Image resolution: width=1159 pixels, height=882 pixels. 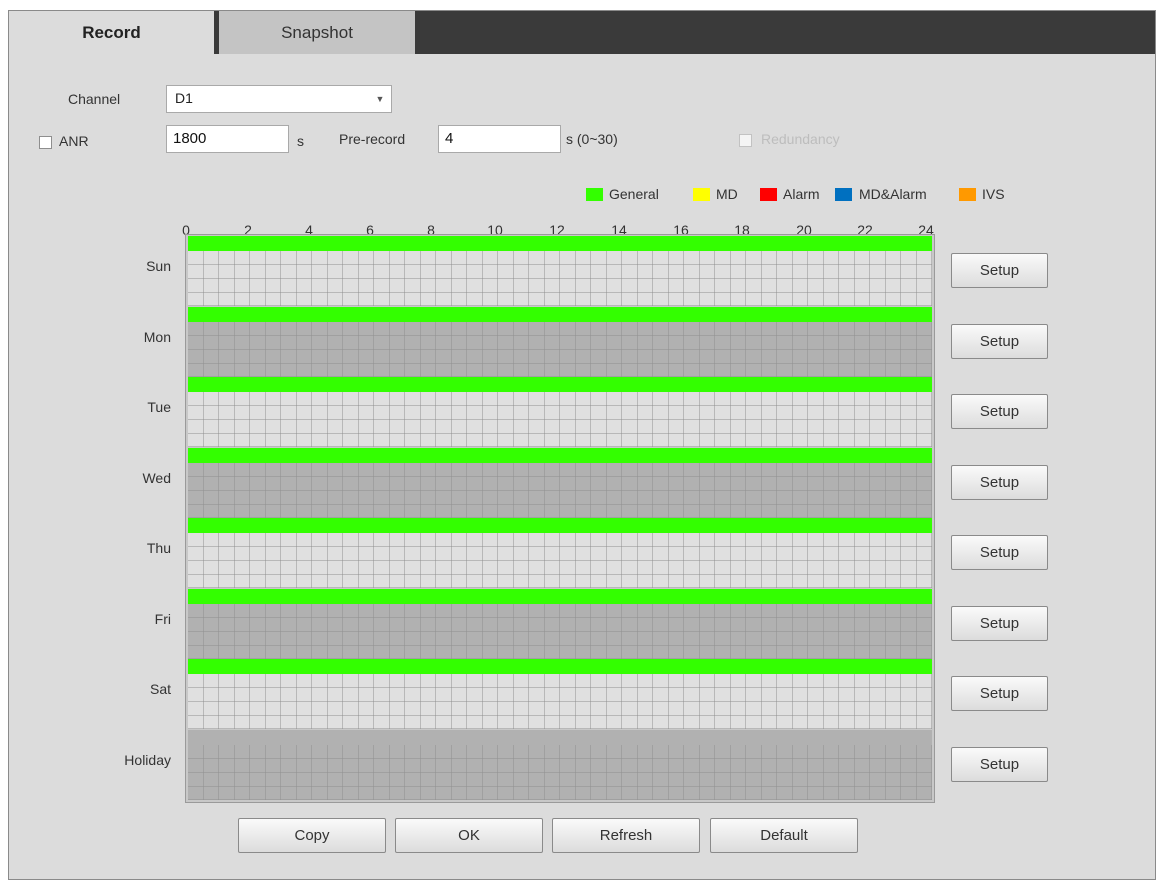 What do you see at coordinates (158, 548) in the screenshot?
I see `day-label-thu: Thu` at bounding box center [158, 548].